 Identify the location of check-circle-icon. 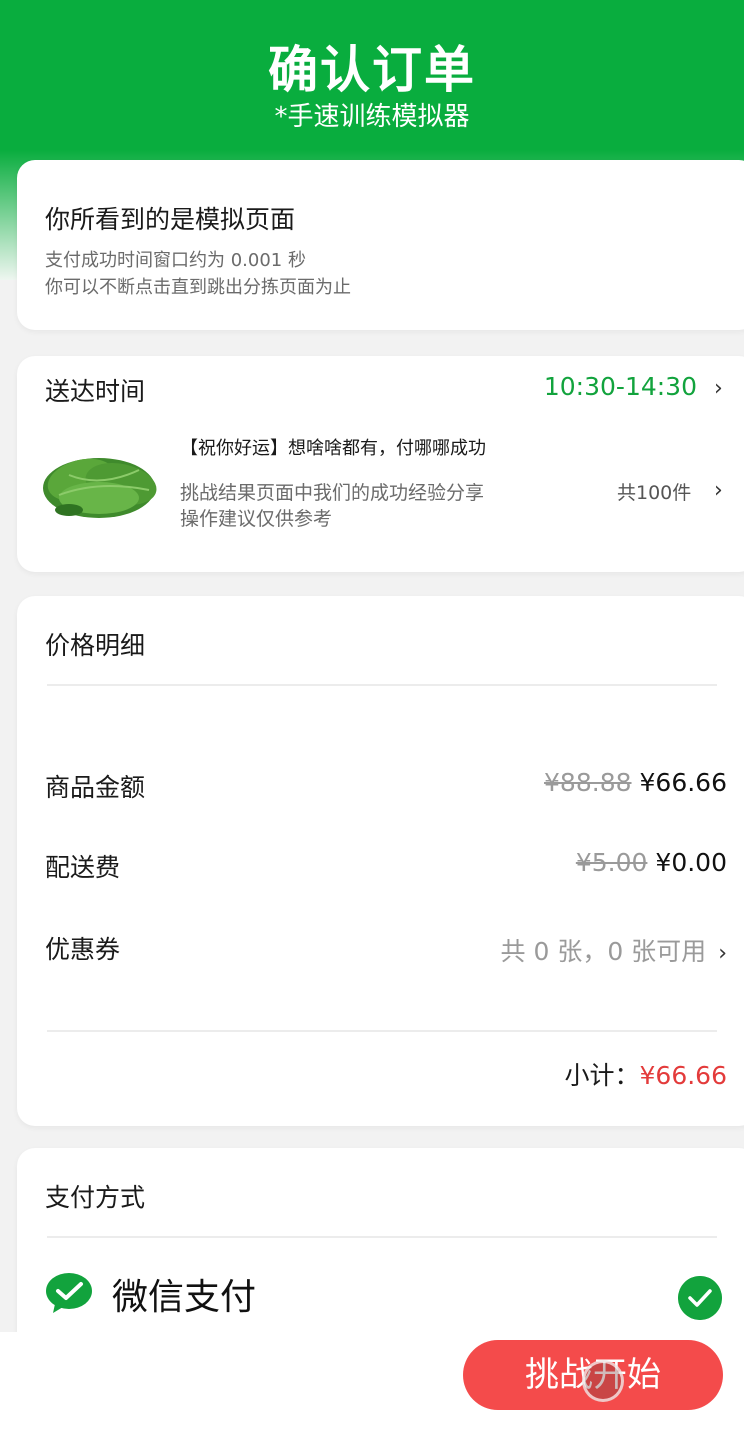
(700, 1298).